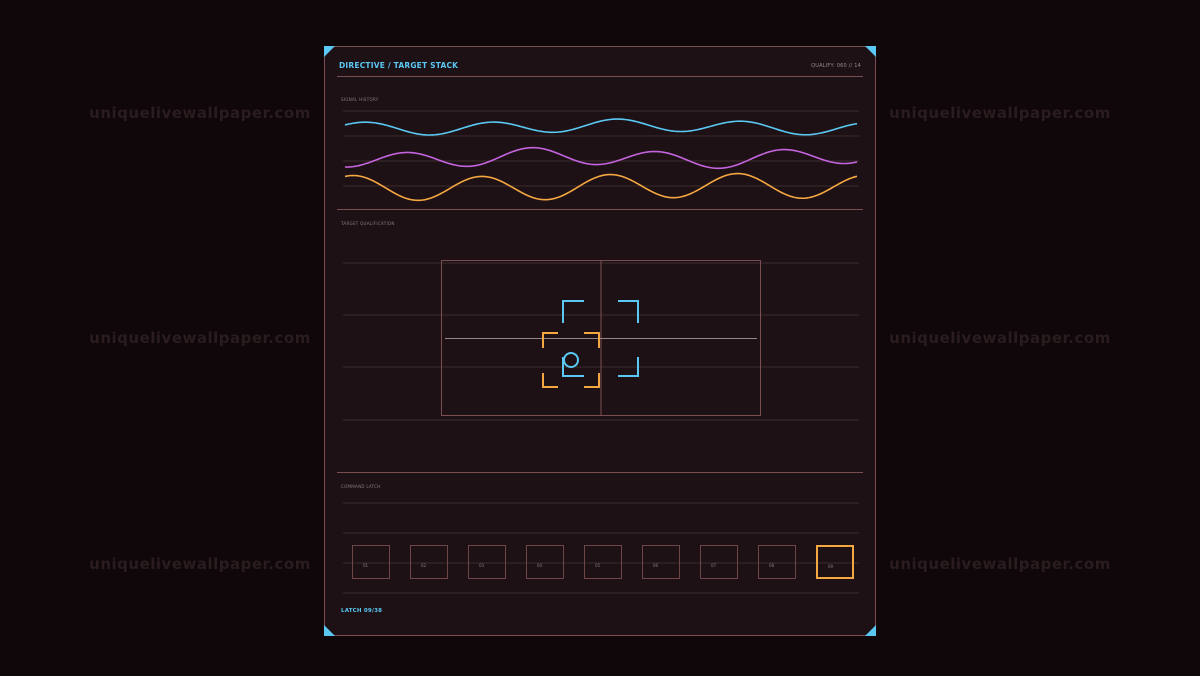 This screenshot has width=1200, height=676. What do you see at coordinates (870, 630) in the screenshot?
I see `corner-accent-bottom-right` at bounding box center [870, 630].